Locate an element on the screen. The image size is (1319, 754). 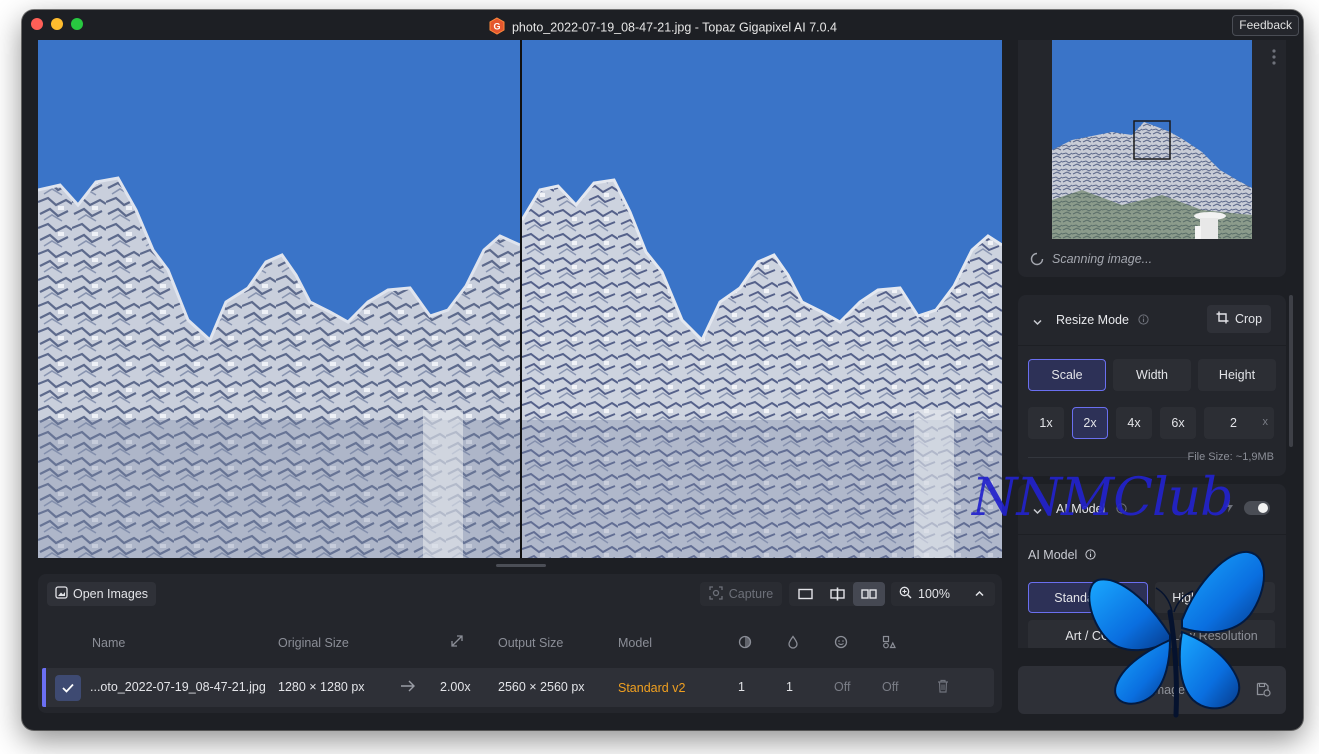
split-view-button is located at coordinates (837, 594).